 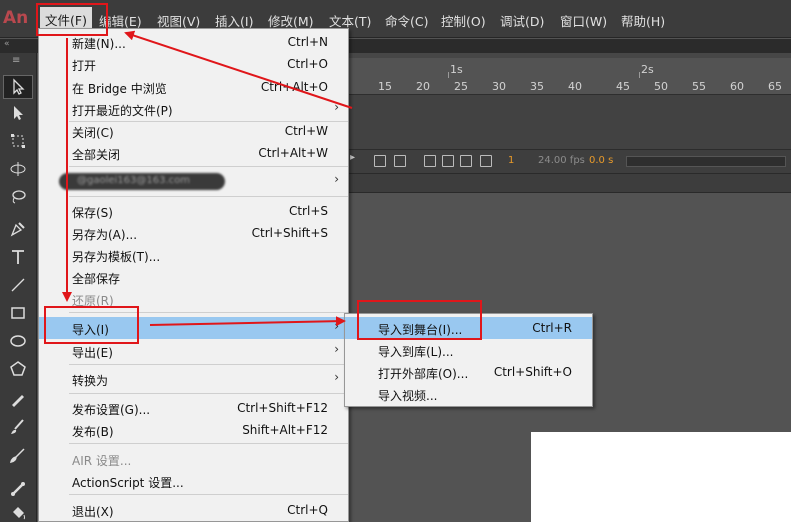 I want to click on polystar-tool-icon, so click(x=18, y=369).